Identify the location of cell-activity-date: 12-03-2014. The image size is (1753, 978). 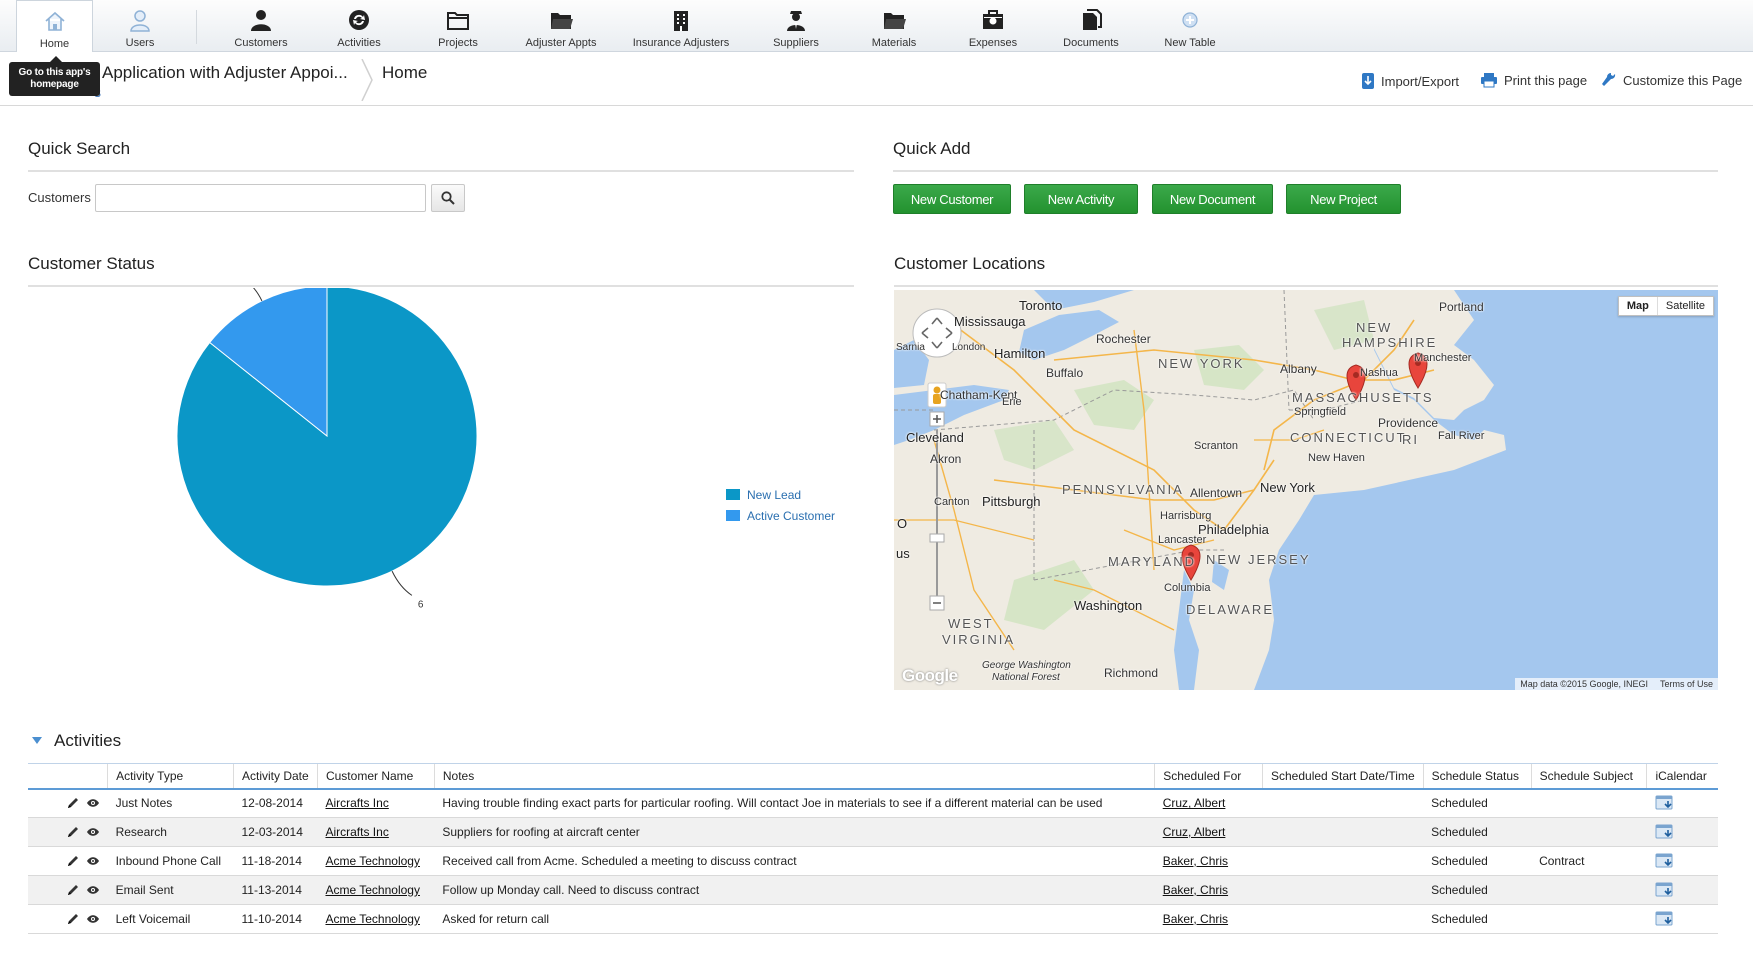
(275, 832).